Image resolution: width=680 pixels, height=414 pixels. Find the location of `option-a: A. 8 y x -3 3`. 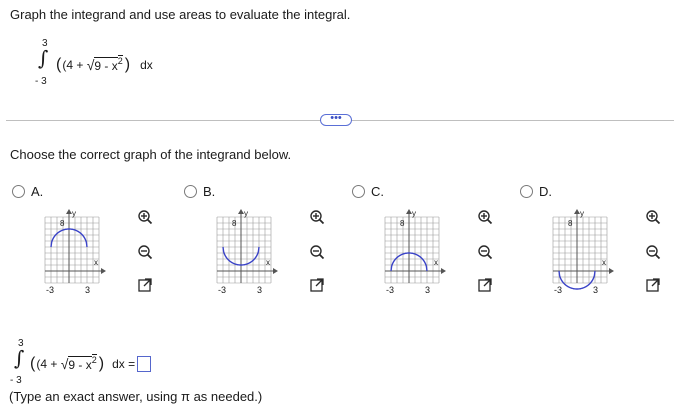

option-a: A. 8 y x -3 3 is located at coordinates (92, 249).